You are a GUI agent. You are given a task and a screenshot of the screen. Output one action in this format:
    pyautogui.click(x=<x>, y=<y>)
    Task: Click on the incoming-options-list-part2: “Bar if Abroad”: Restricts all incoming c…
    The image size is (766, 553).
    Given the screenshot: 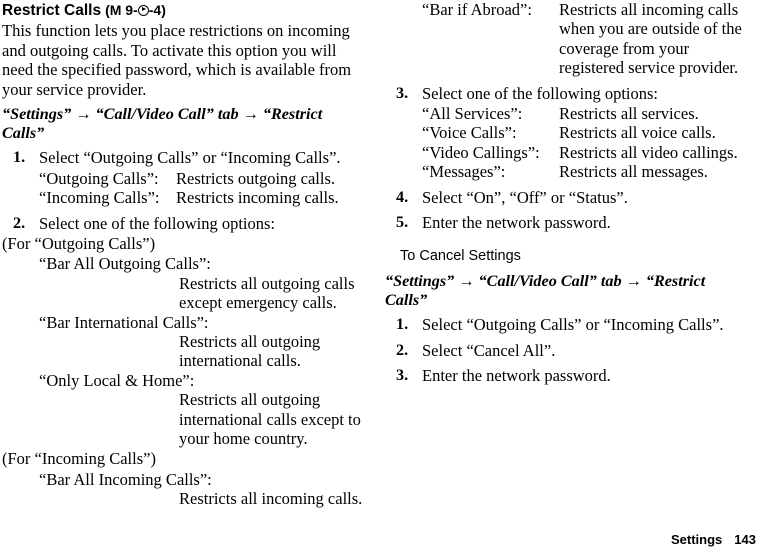 What is the action you would take?
    pyautogui.click(x=570, y=39)
    